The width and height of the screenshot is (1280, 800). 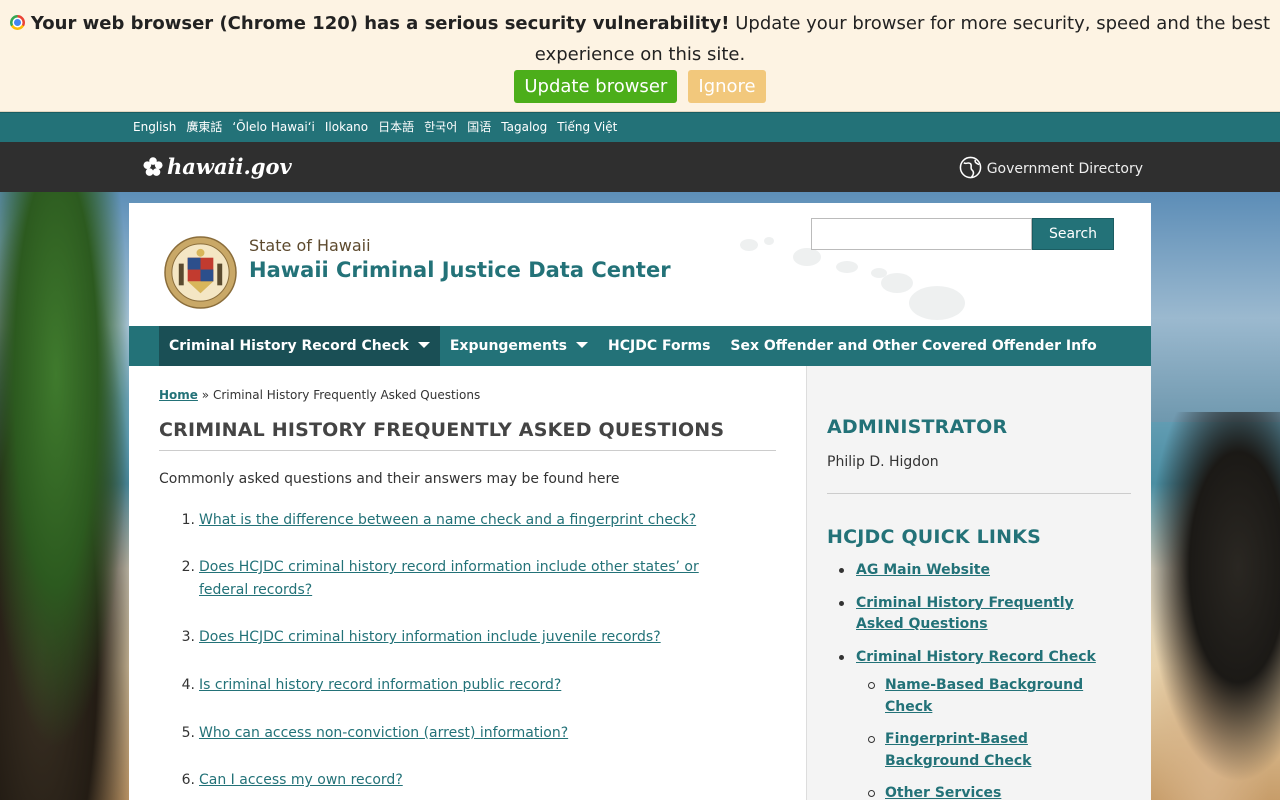 What do you see at coordinates (188, 520) in the screenshot?
I see `faq-number: 1.` at bounding box center [188, 520].